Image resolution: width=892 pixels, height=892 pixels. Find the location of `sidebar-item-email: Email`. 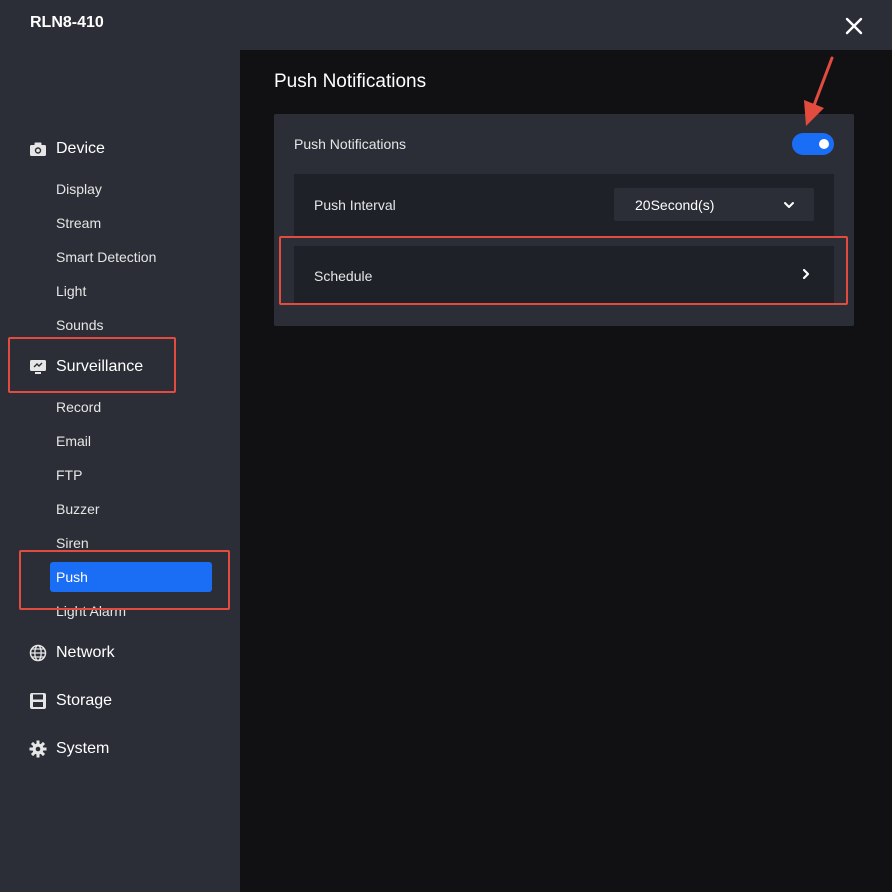

sidebar-item-email: Email is located at coordinates (73, 441).